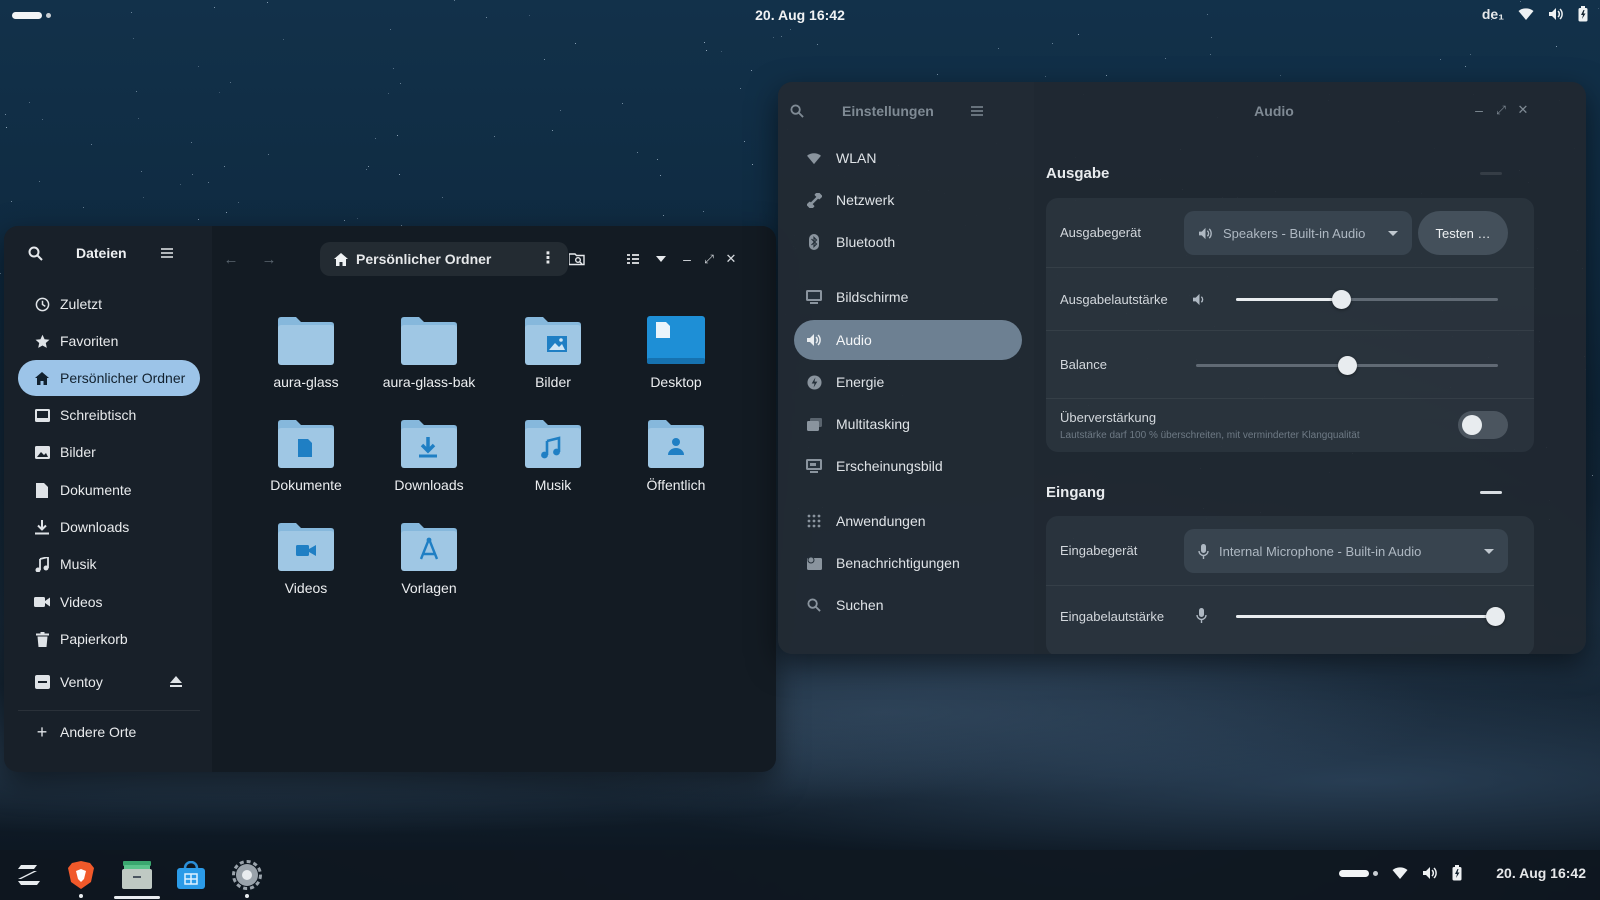 Image resolution: width=1600 pixels, height=900 pixels. Describe the element at coordinates (1493, 14) in the screenshot. I see `keyboard-layout-indicator: de₁` at that location.